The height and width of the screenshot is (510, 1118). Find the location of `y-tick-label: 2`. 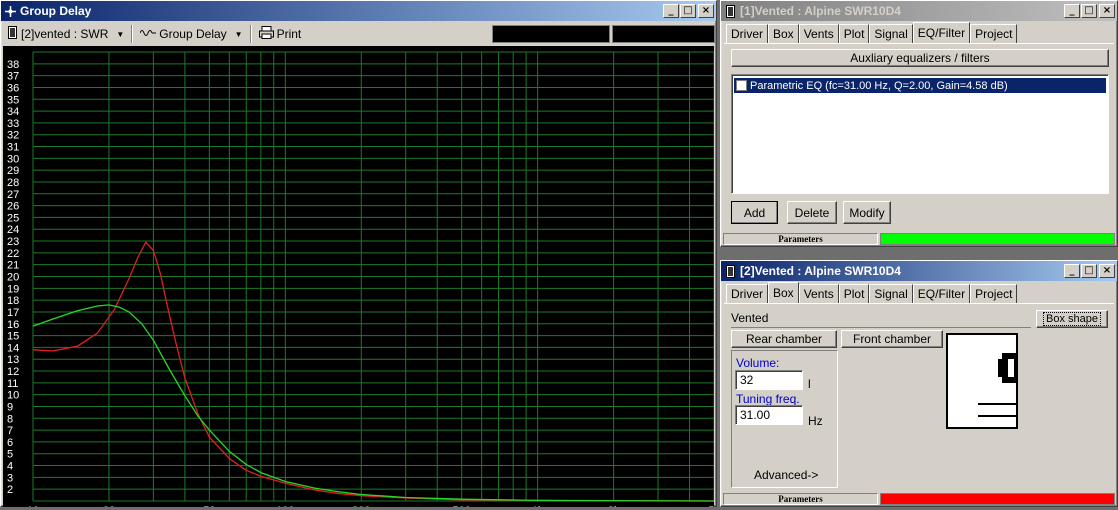

y-tick-label: 2 is located at coordinates (10, 490).